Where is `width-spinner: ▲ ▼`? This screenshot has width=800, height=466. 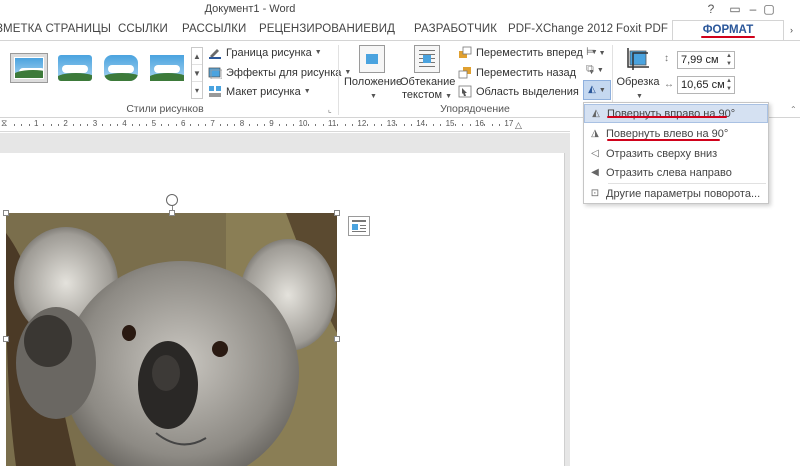
width-spinner: ▲ ▼ is located at coordinates (729, 85).